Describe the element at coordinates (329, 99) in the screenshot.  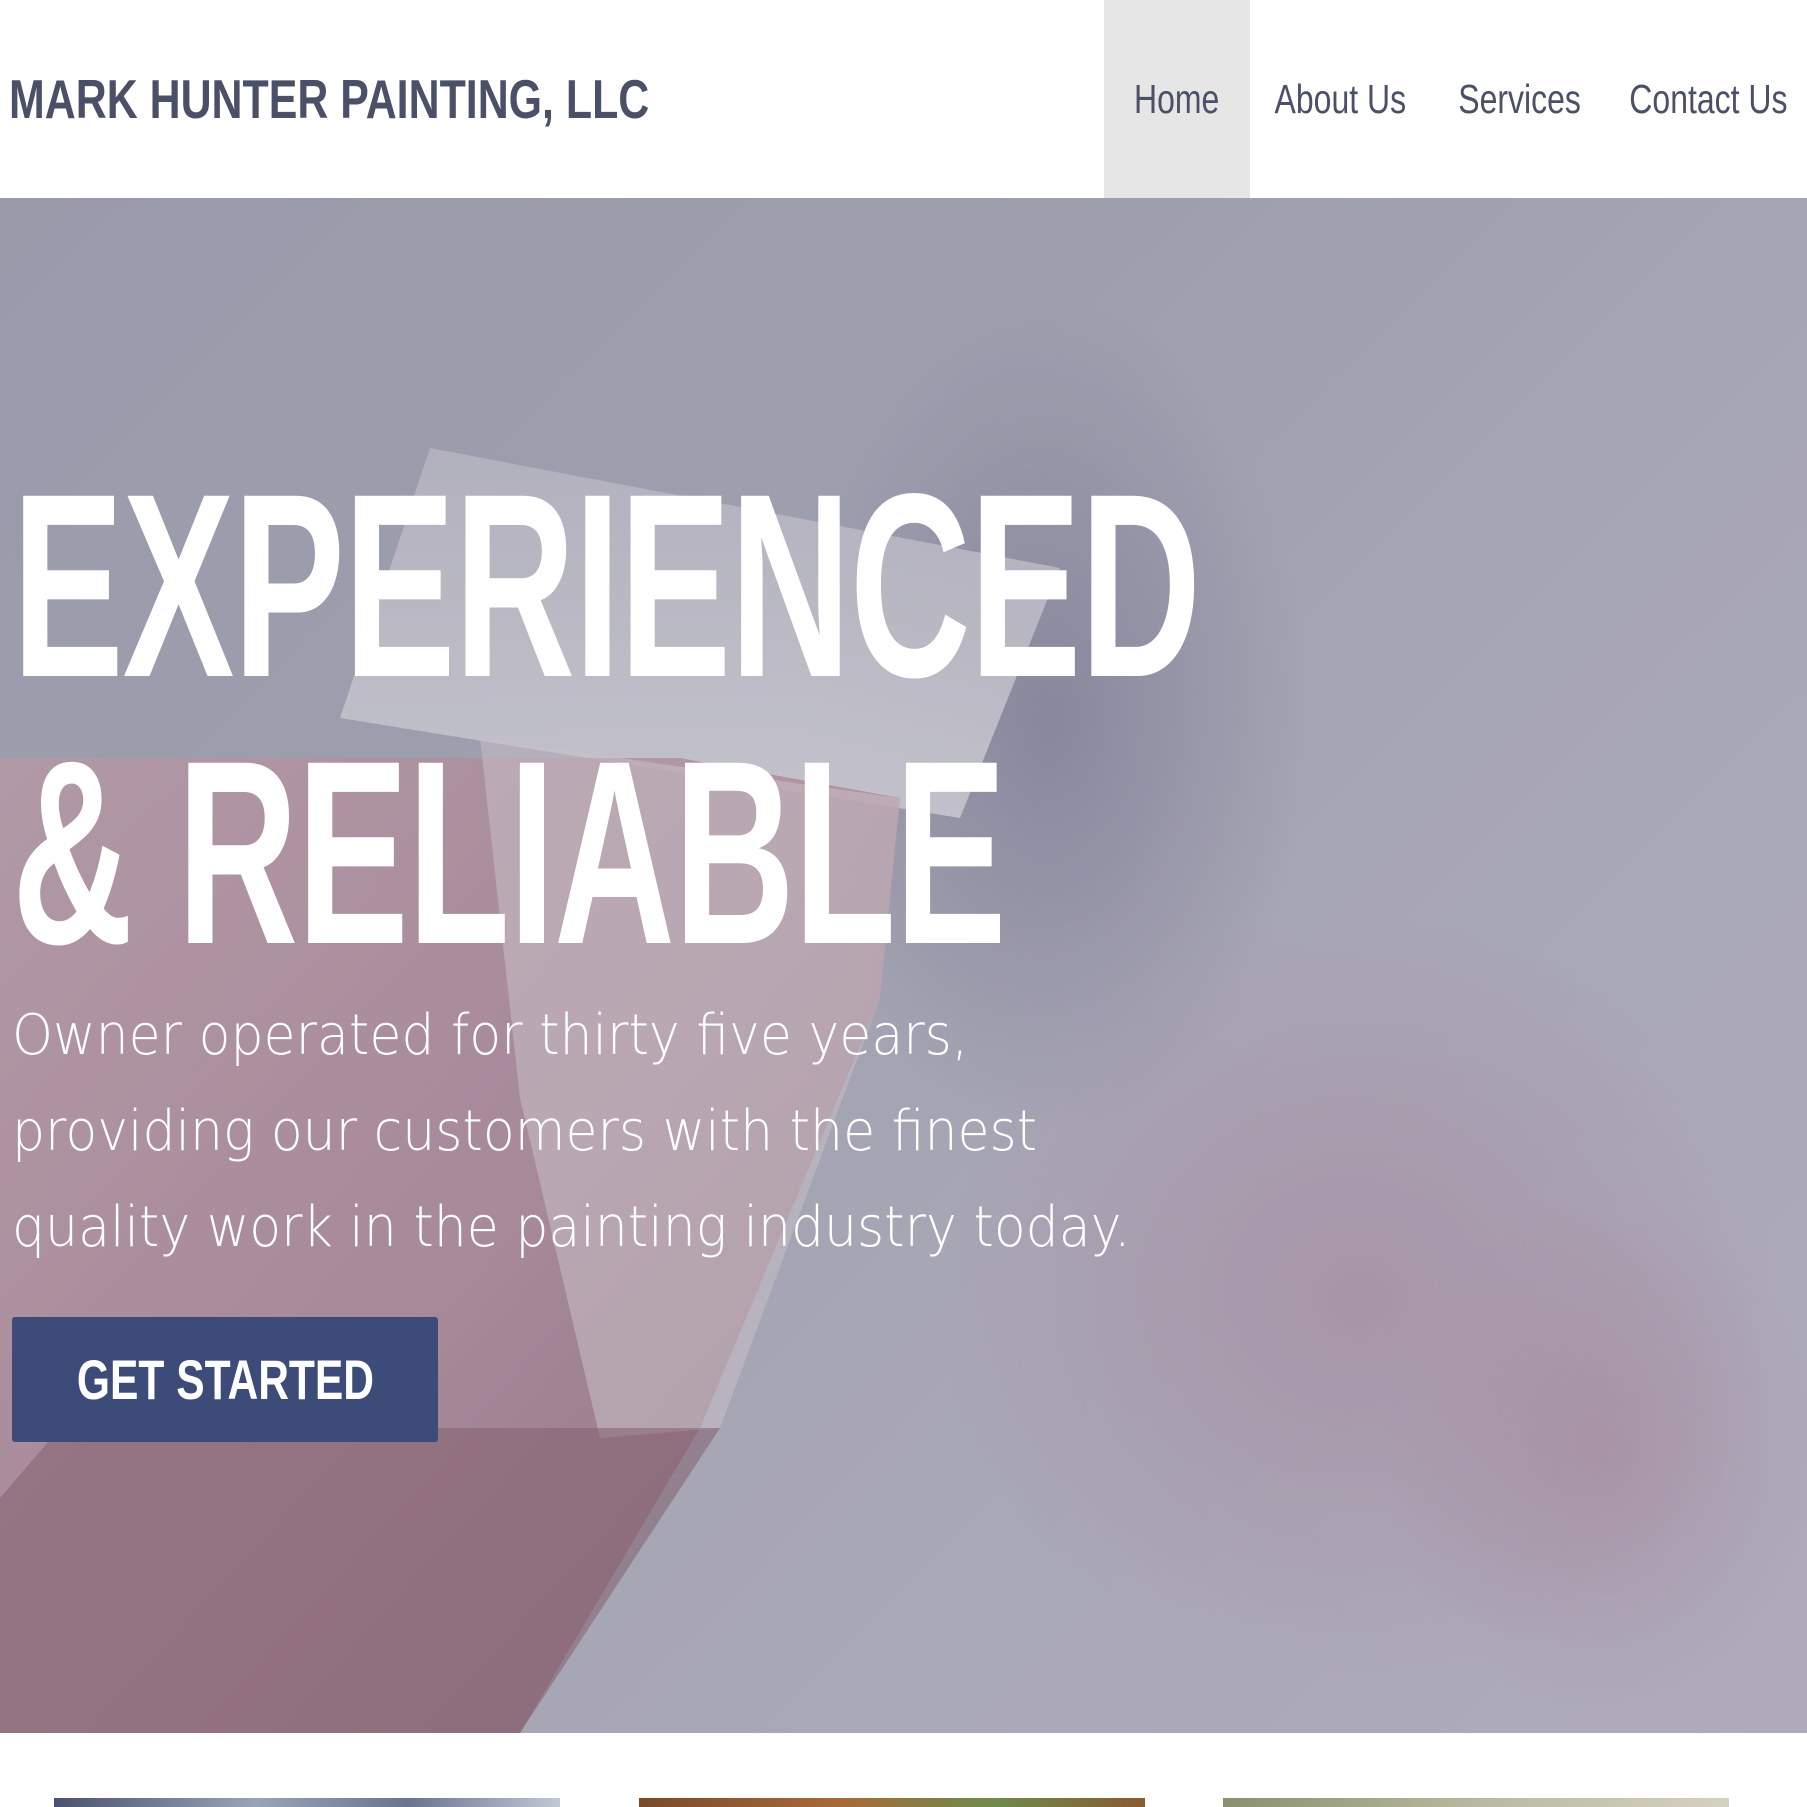
I see `site-logo-text: MARK HUNTER PAINTING, LLC` at that location.